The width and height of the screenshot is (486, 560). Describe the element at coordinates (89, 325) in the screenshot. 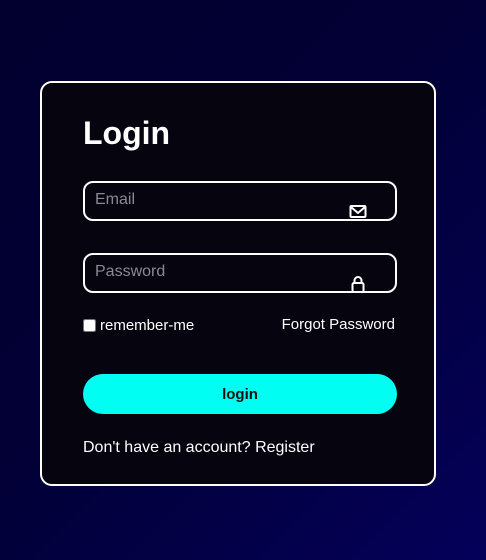

I see `remember-me-checkbox` at that location.